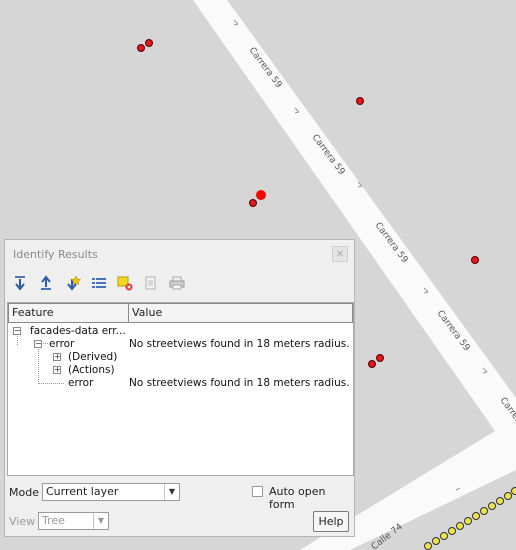  Describe the element at coordinates (151, 283) in the screenshot. I see `copy-icon` at that location.